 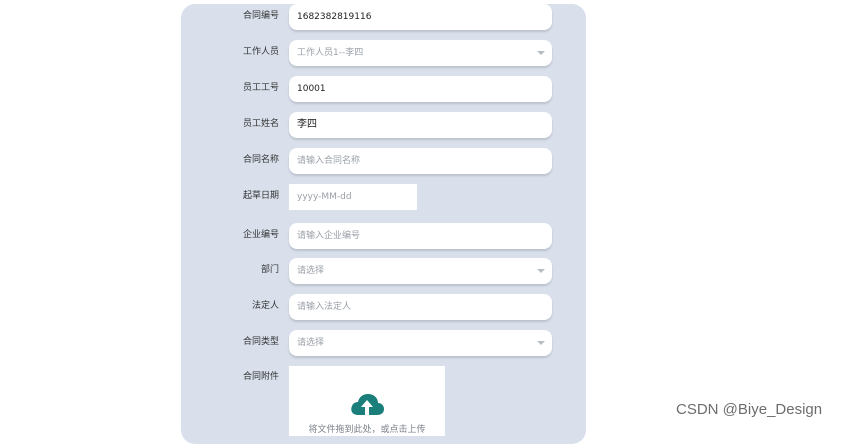 I want to click on row-worker: 工作人员 工作人员1--李四, so click(x=383, y=53).